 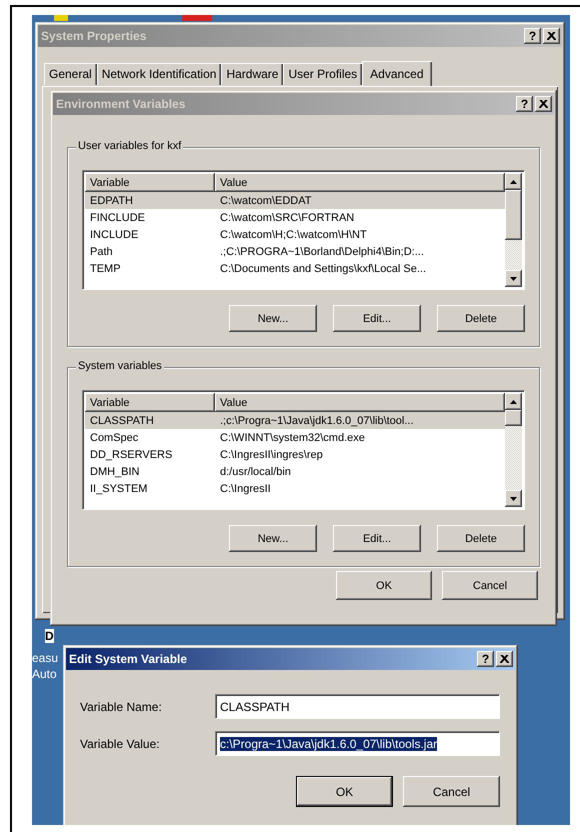 What do you see at coordinates (117, 218) in the screenshot?
I see `variable-name: FINCLUDE` at bounding box center [117, 218].